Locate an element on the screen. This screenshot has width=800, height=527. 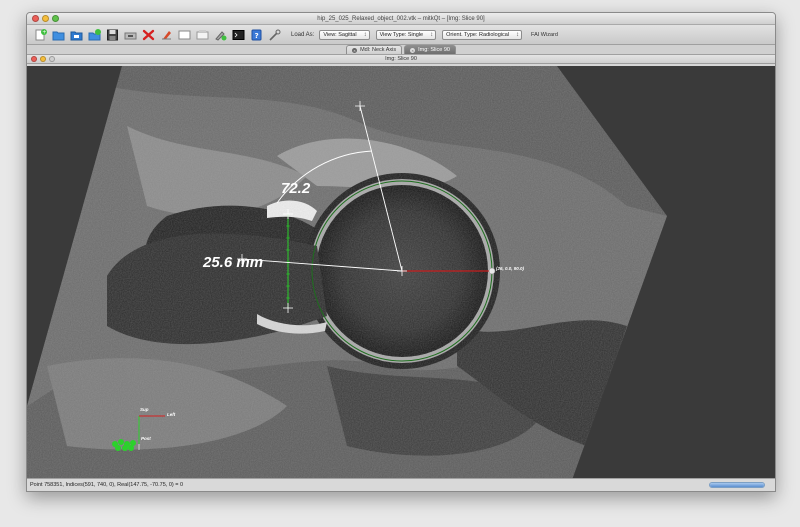
minimize-window-button is located at coordinates (45, 18).